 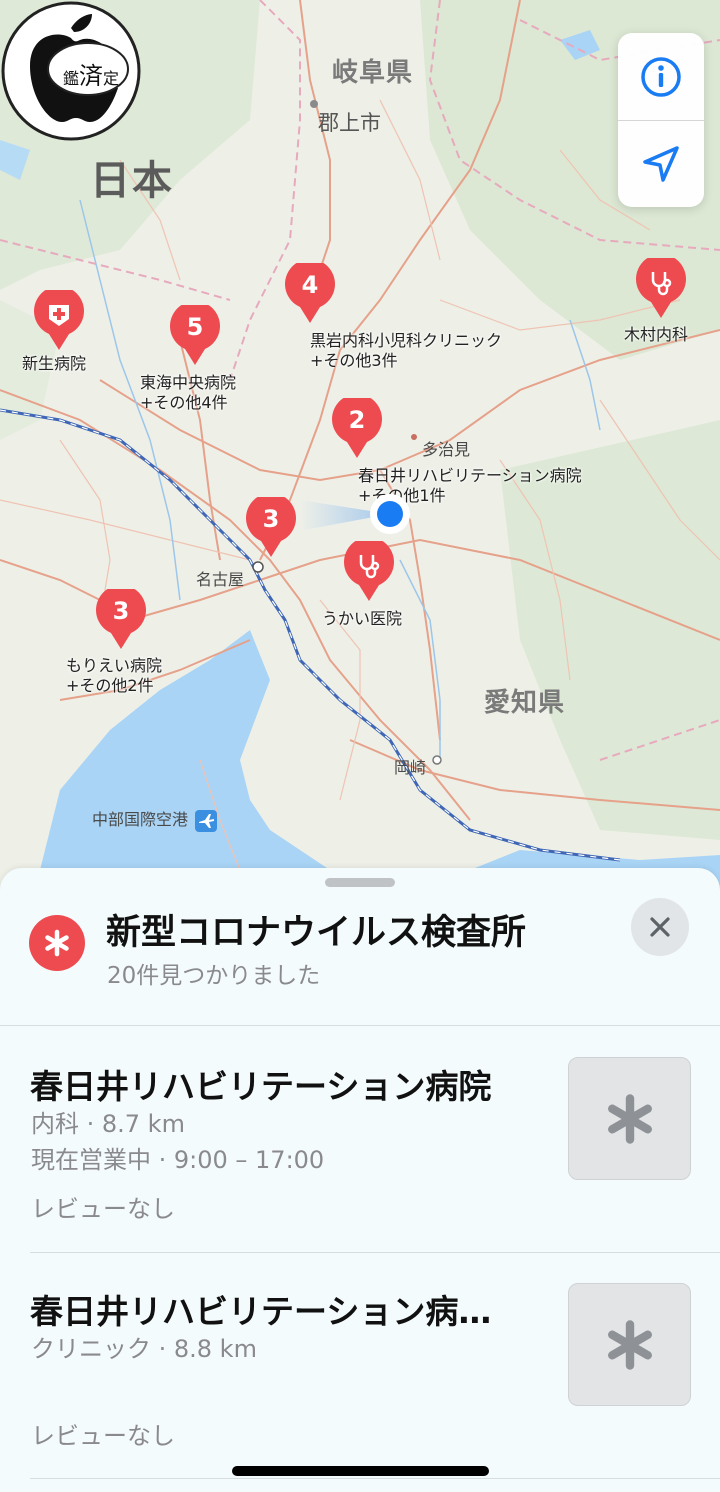 I want to click on close-icon, so click(x=660, y=927).